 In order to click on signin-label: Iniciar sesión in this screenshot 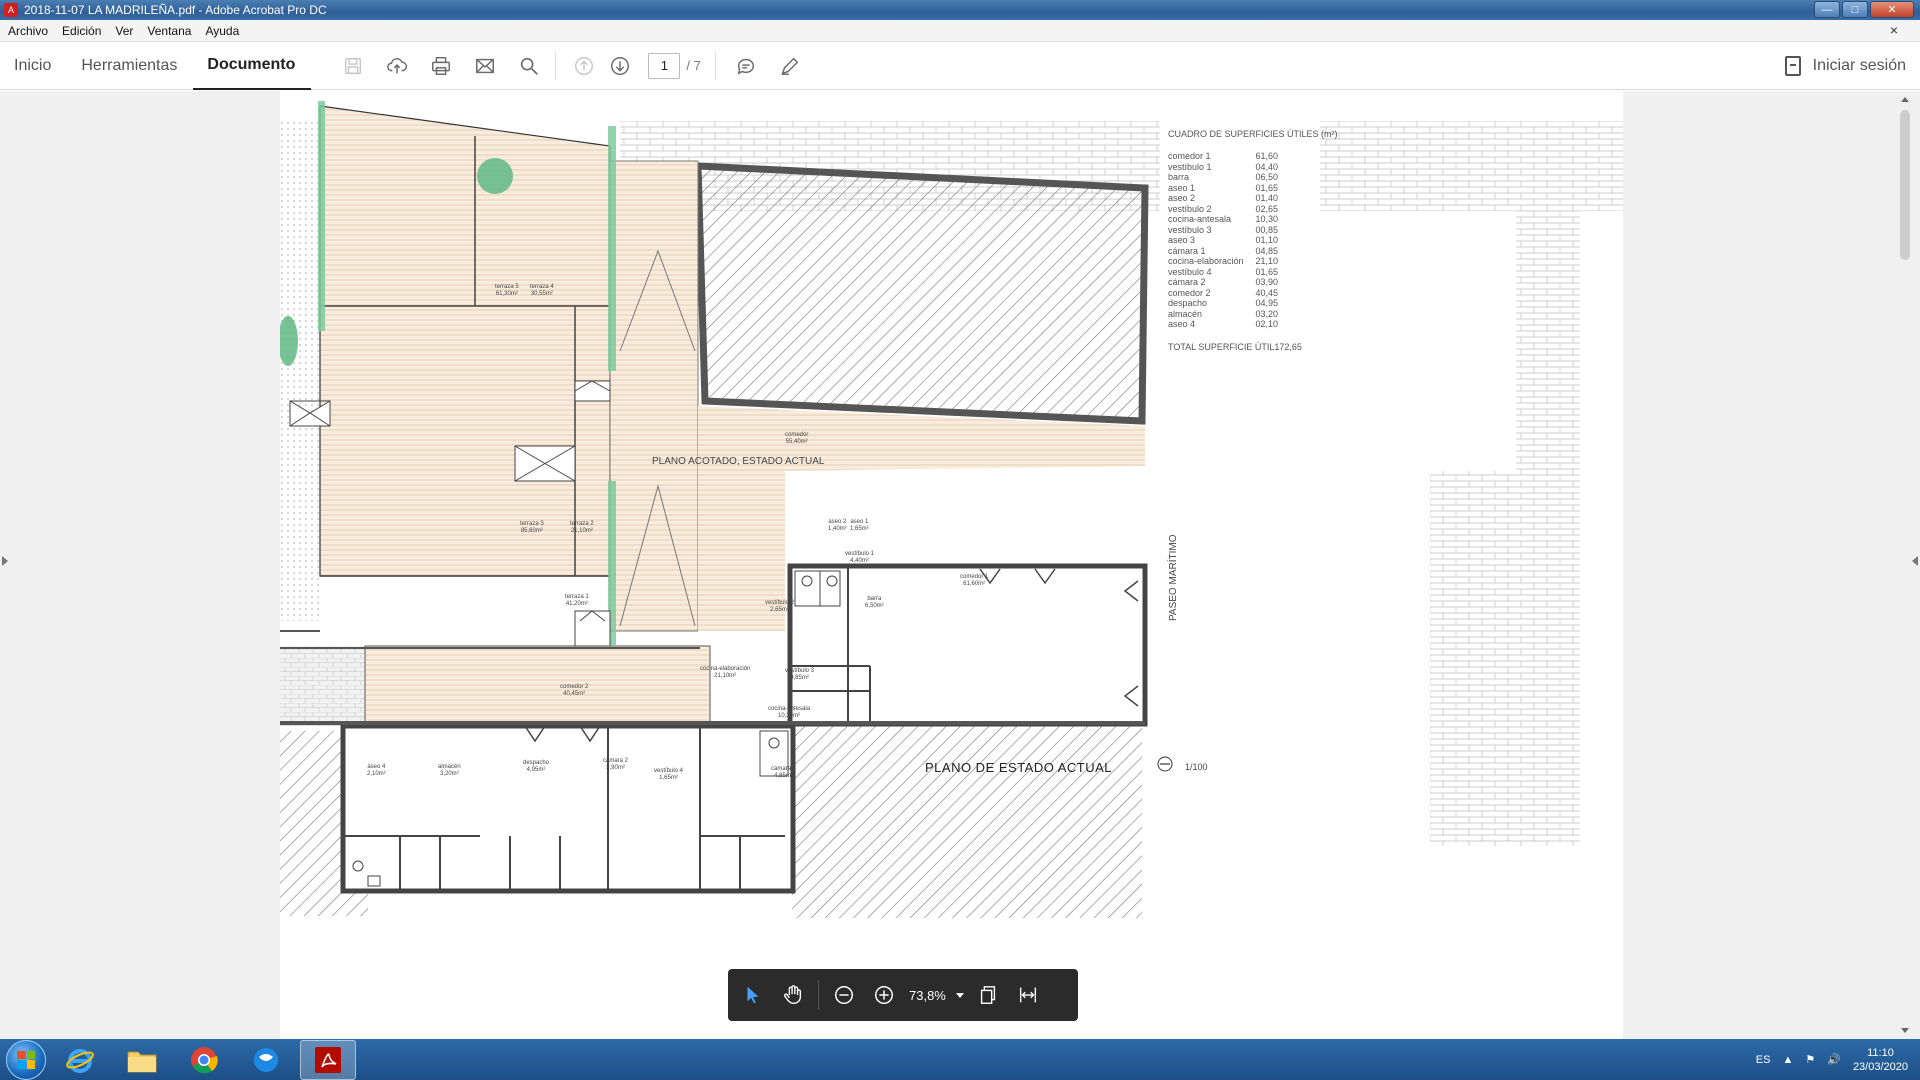, I will do `click(1859, 65)`.